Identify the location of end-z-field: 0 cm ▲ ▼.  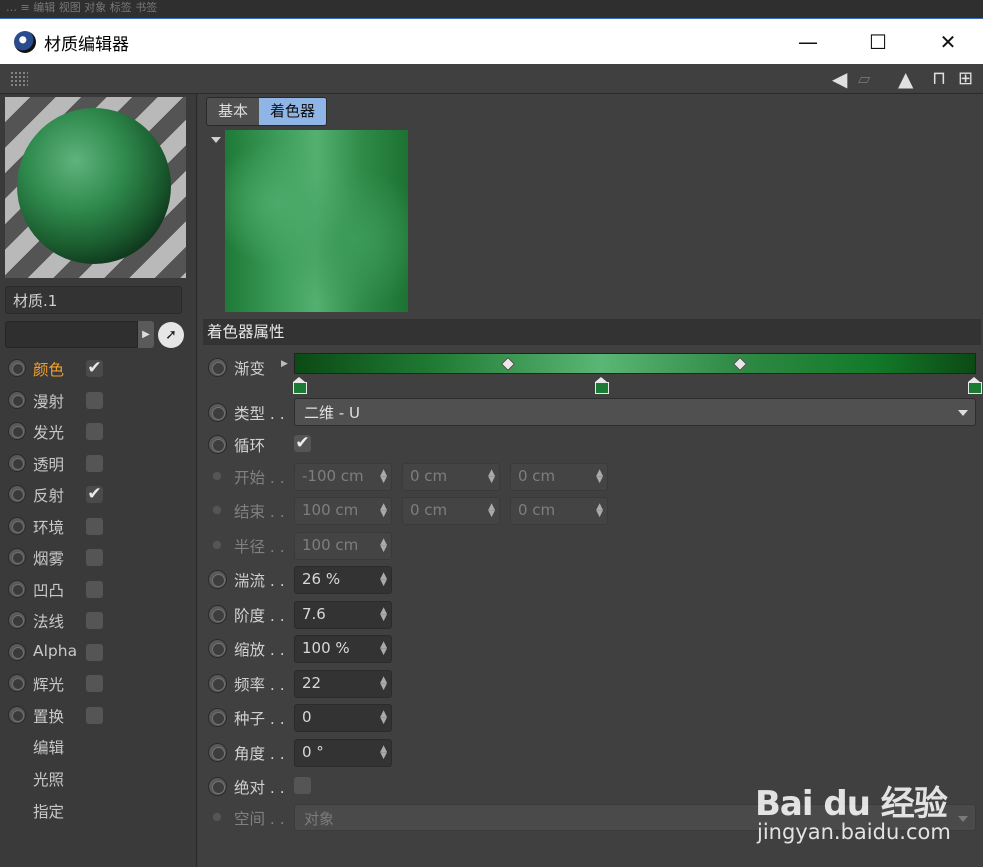
(559, 511).